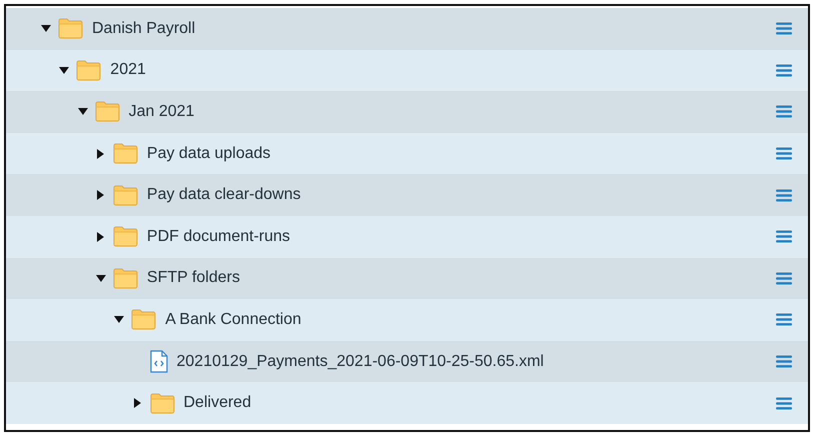  Describe the element at coordinates (128, 70) in the screenshot. I see `tree-item-label: 2021` at that location.